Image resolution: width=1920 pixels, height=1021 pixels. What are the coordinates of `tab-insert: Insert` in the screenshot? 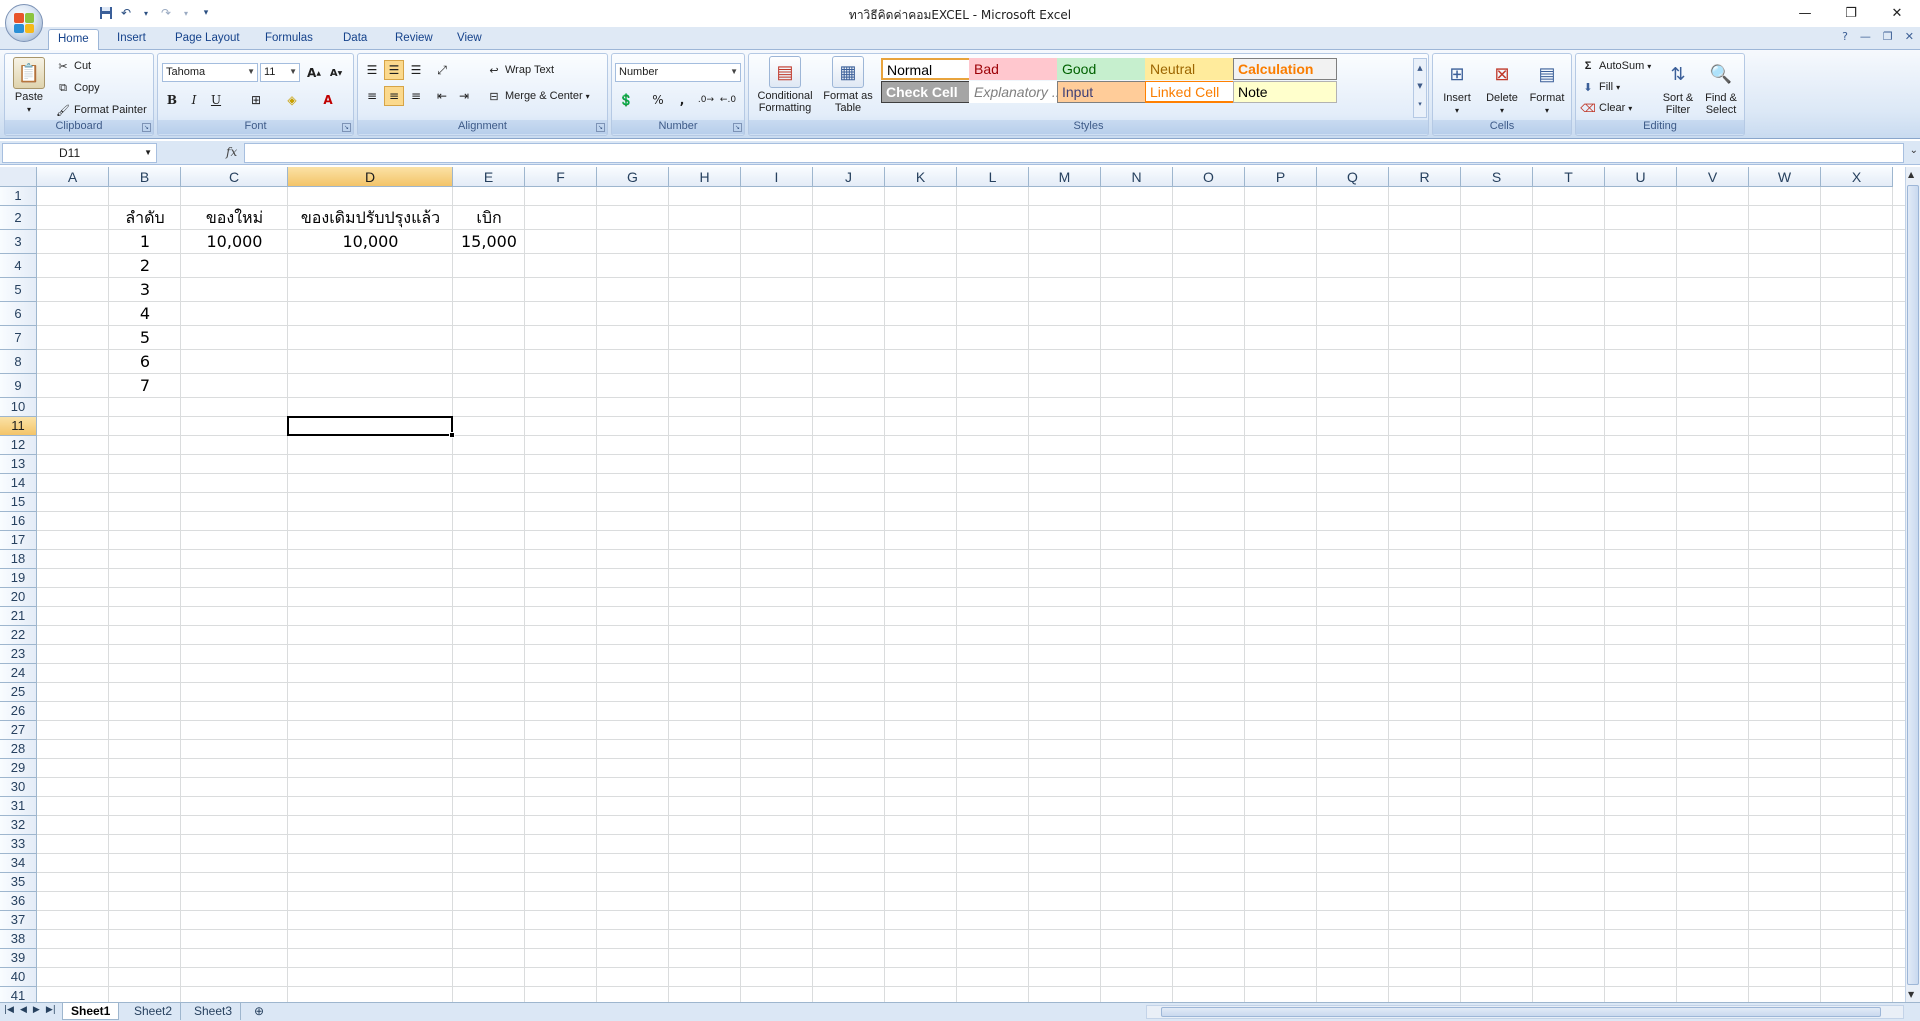 It's located at (131, 39).